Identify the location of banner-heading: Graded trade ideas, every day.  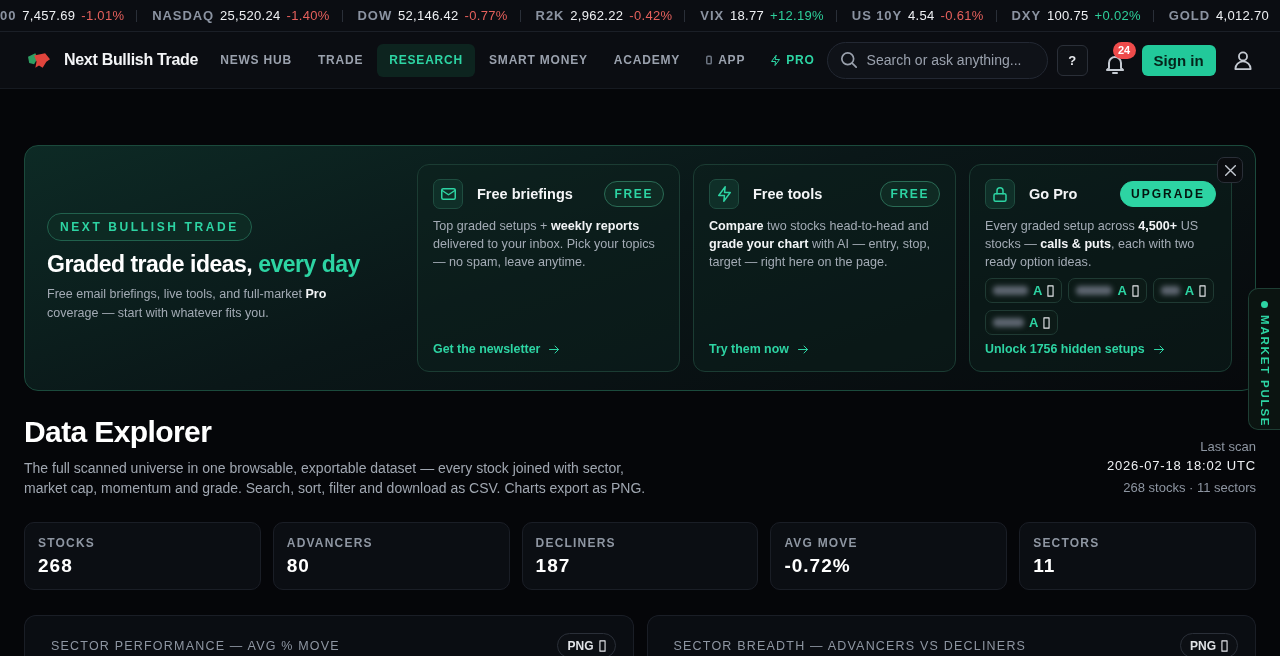
(204, 264).